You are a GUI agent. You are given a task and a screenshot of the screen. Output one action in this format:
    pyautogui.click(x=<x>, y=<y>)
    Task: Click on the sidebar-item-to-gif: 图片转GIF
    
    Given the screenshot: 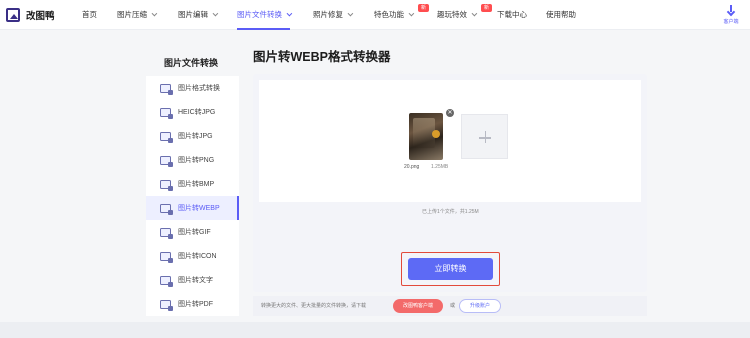 What is the action you would take?
    pyautogui.click(x=192, y=232)
    